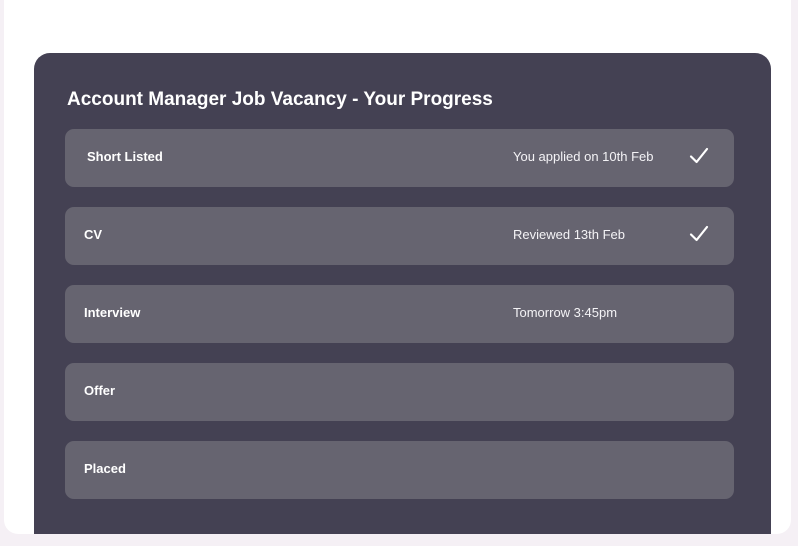  What do you see at coordinates (125, 156) in the screenshot?
I see `step-label: Short Listed` at bounding box center [125, 156].